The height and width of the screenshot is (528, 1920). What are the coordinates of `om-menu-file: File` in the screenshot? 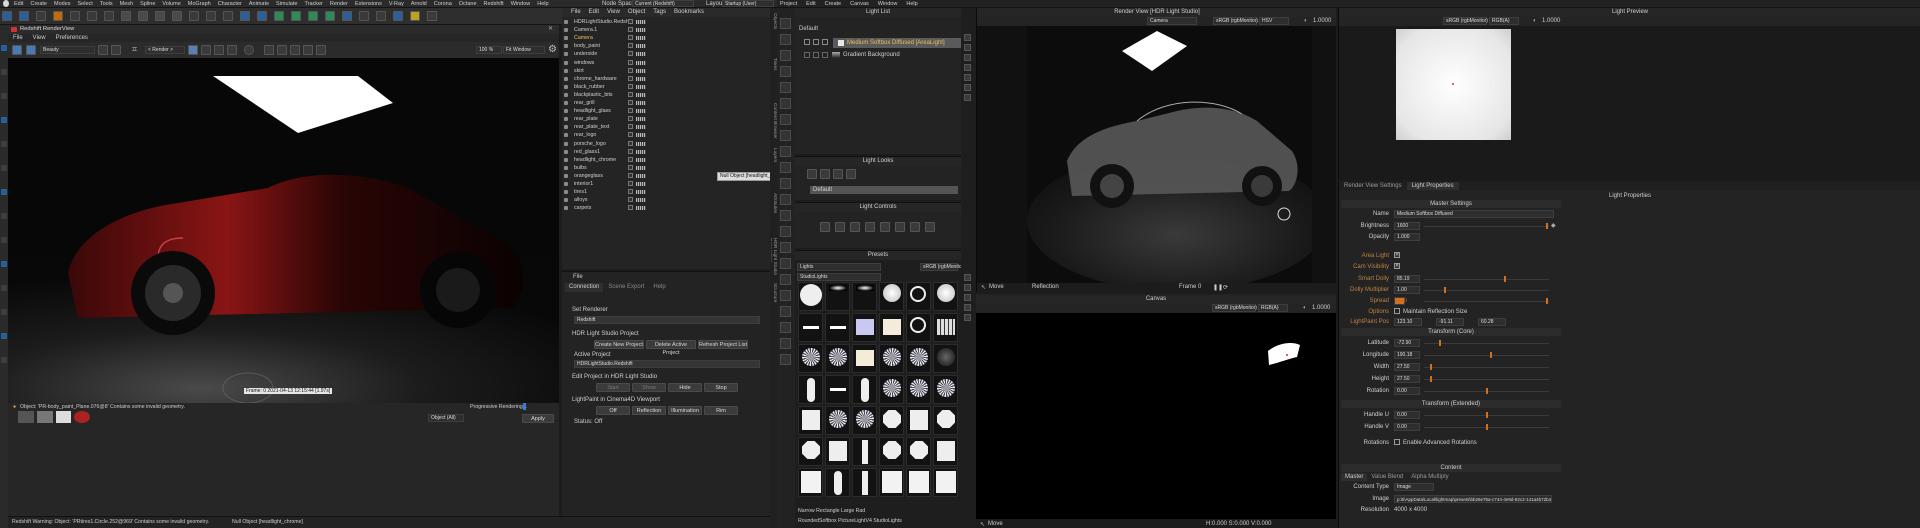 It's located at (576, 12).